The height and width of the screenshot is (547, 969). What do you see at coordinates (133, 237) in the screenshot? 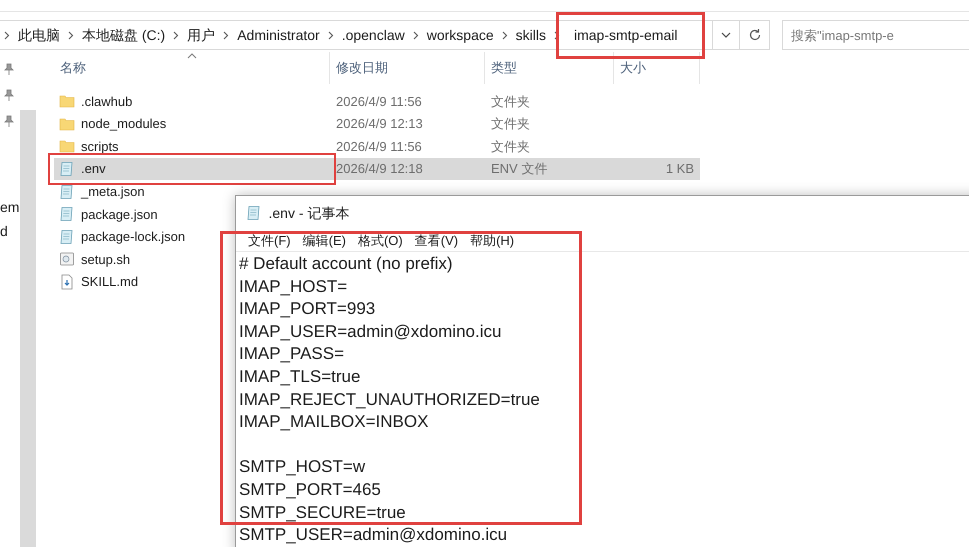
I see `file-name: package-lock.json` at bounding box center [133, 237].